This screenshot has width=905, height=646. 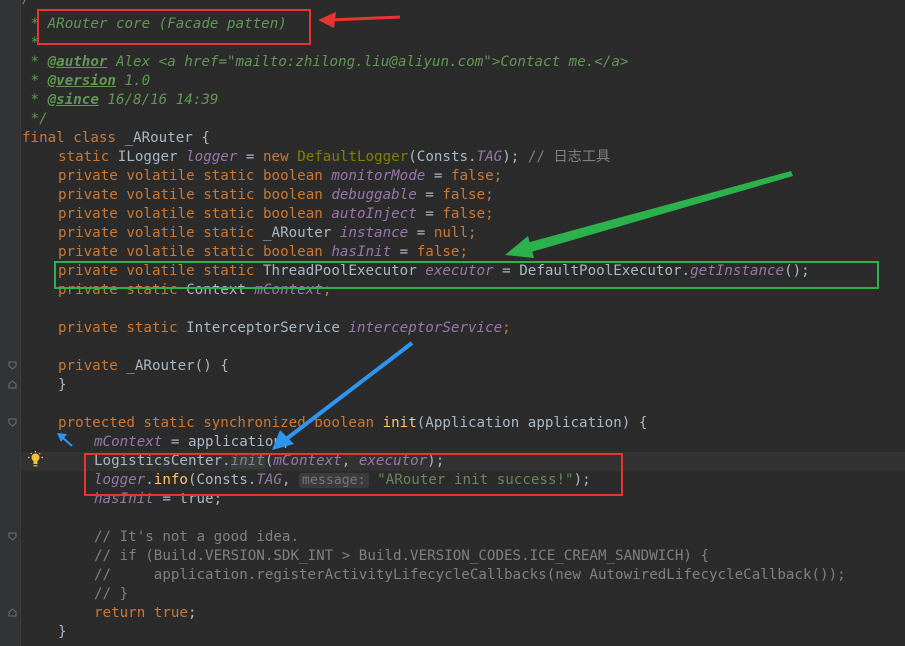 What do you see at coordinates (65, 440) in the screenshot?
I see `small-blue-arrow-icon` at bounding box center [65, 440].